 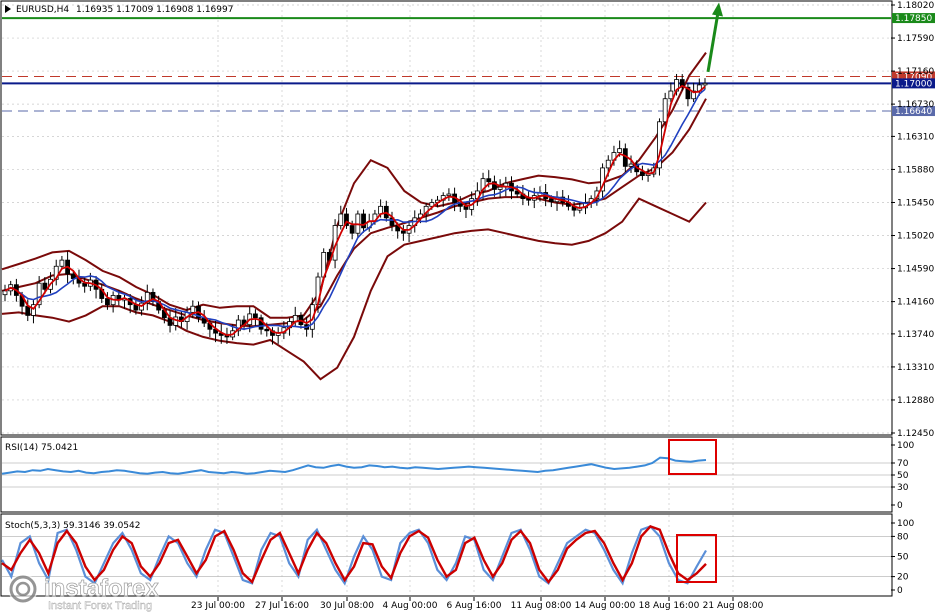 What do you see at coordinates (900, 591) in the screenshot?
I see `stoch-tick-label: 0` at bounding box center [900, 591].